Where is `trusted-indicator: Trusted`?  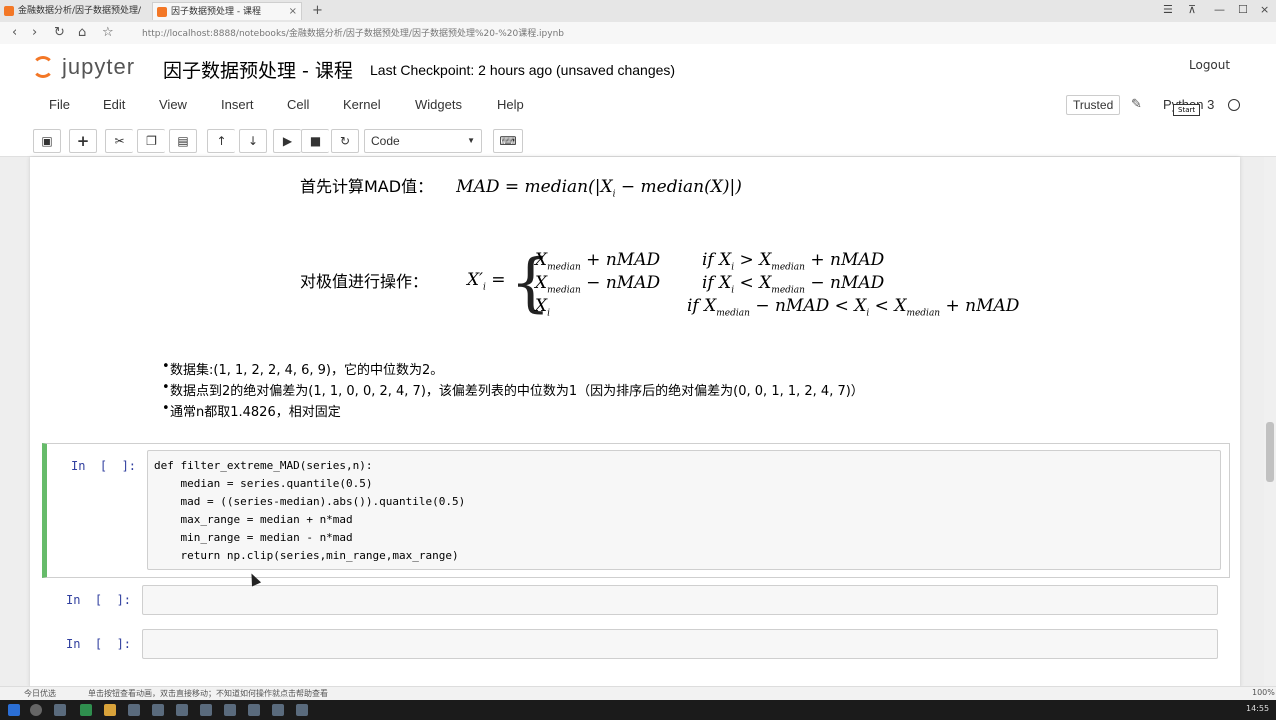 trusted-indicator: Trusted is located at coordinates (1093, 105).